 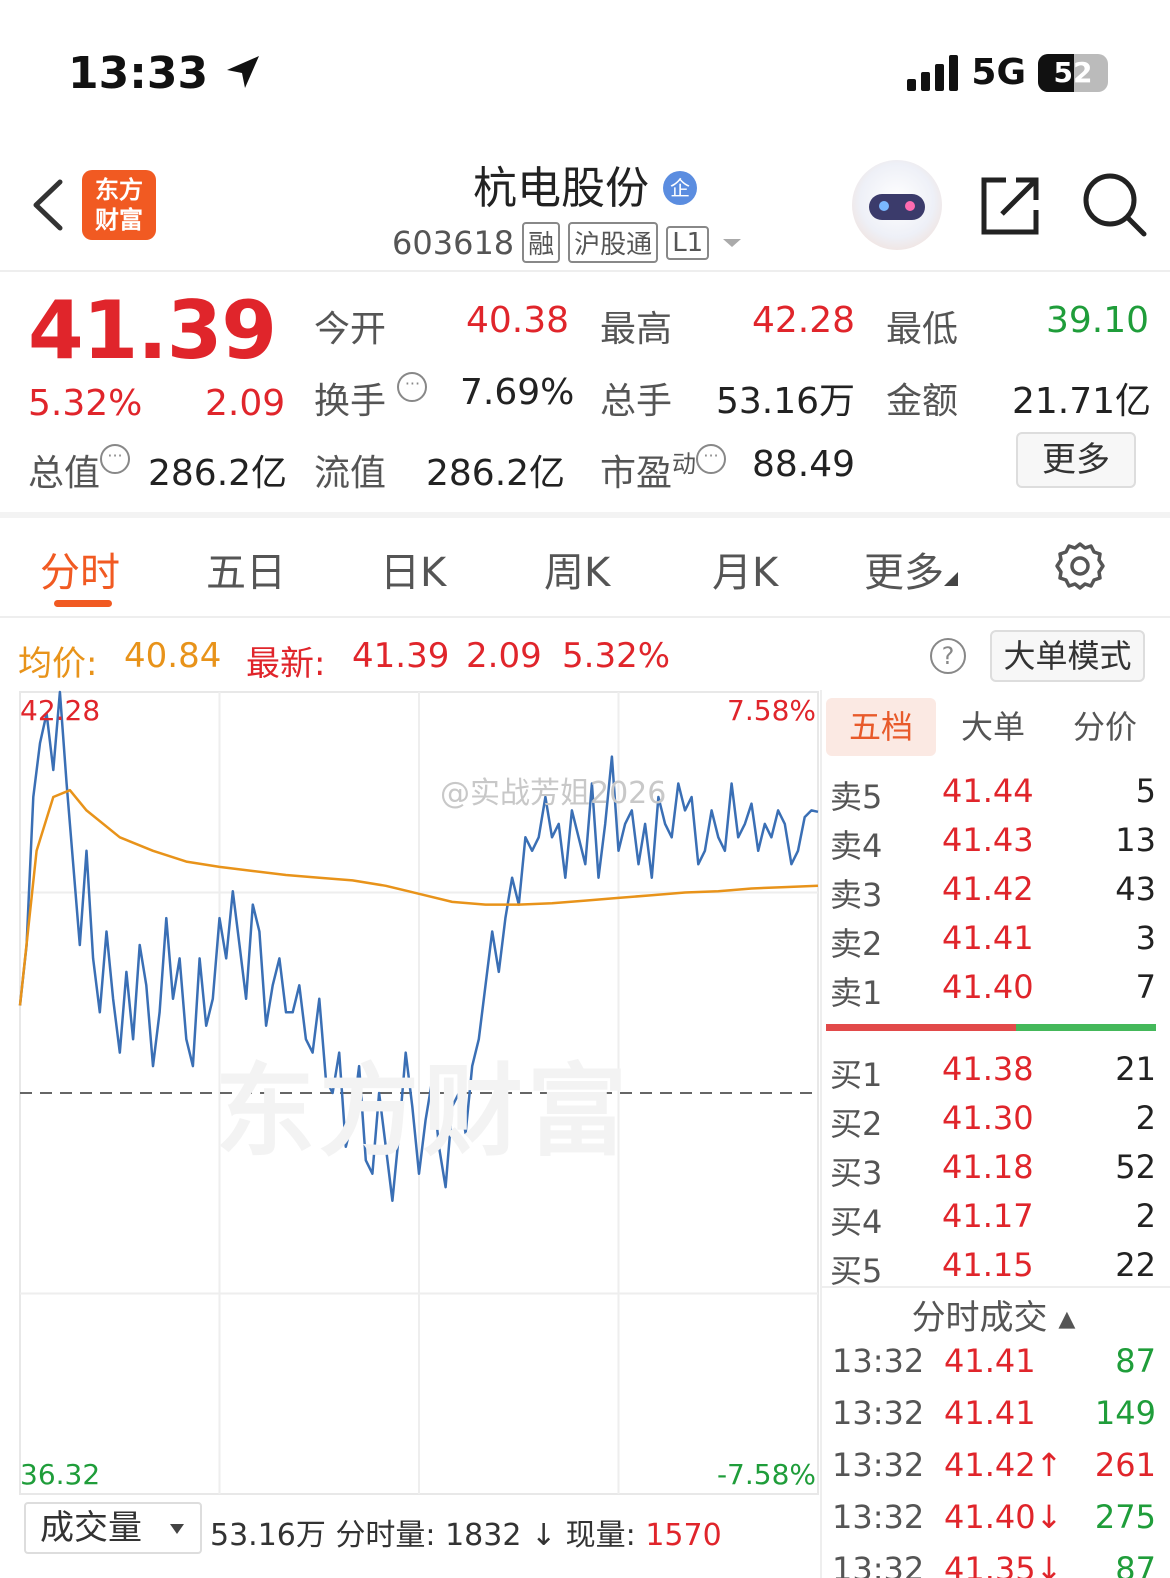 I want to click on high-label: 最高, so click(x=636, y=329).